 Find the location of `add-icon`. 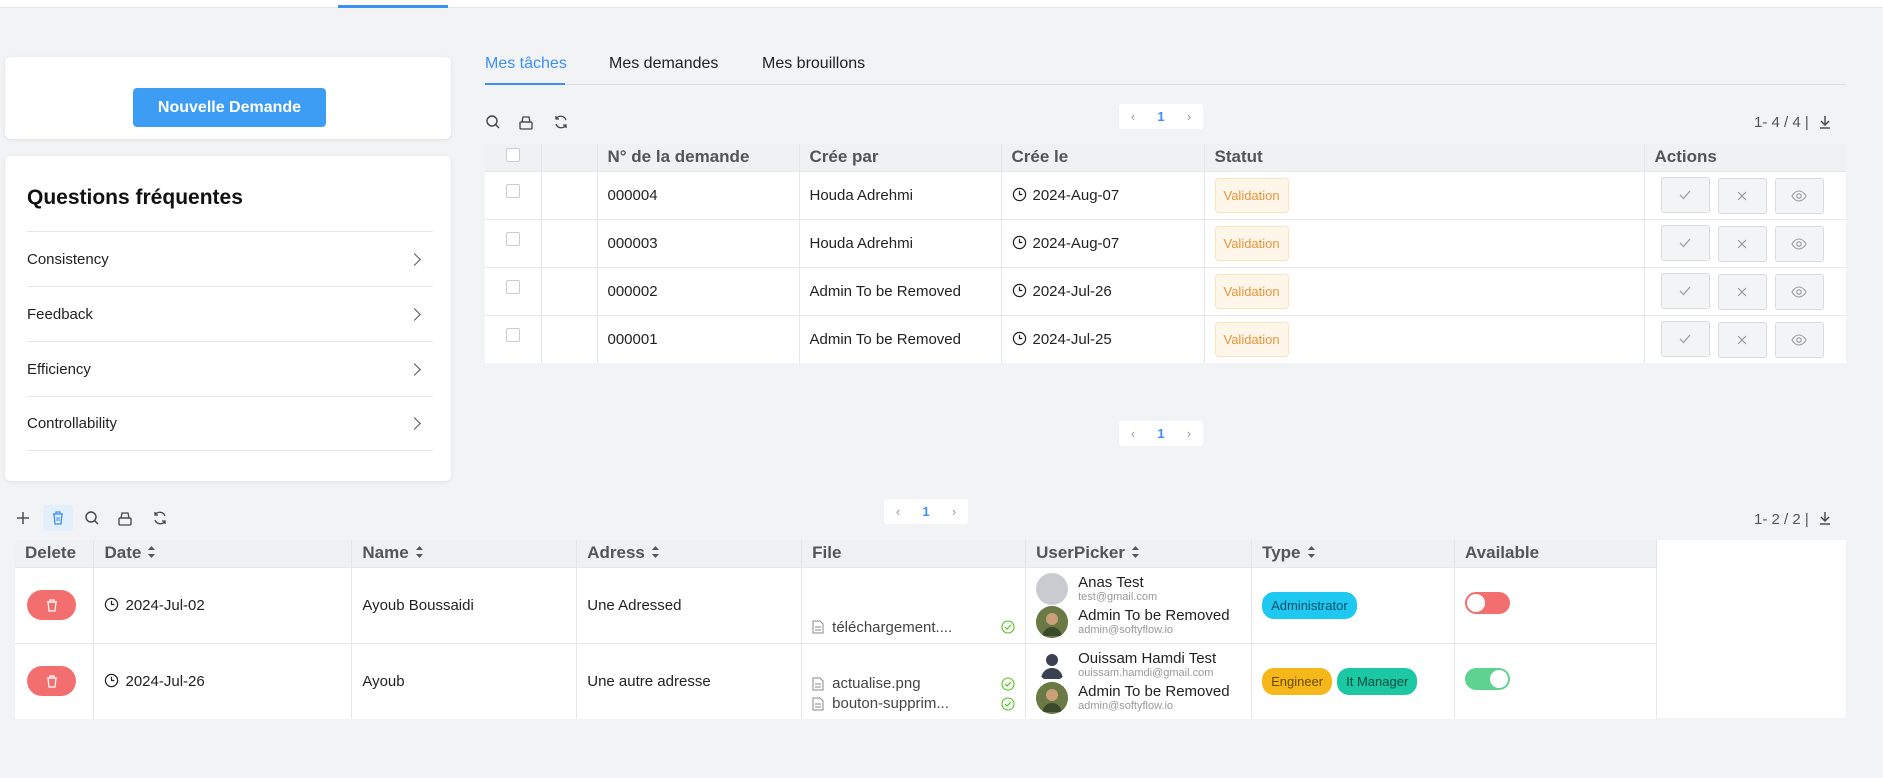

add-icon is located at coordinates (23, 518).